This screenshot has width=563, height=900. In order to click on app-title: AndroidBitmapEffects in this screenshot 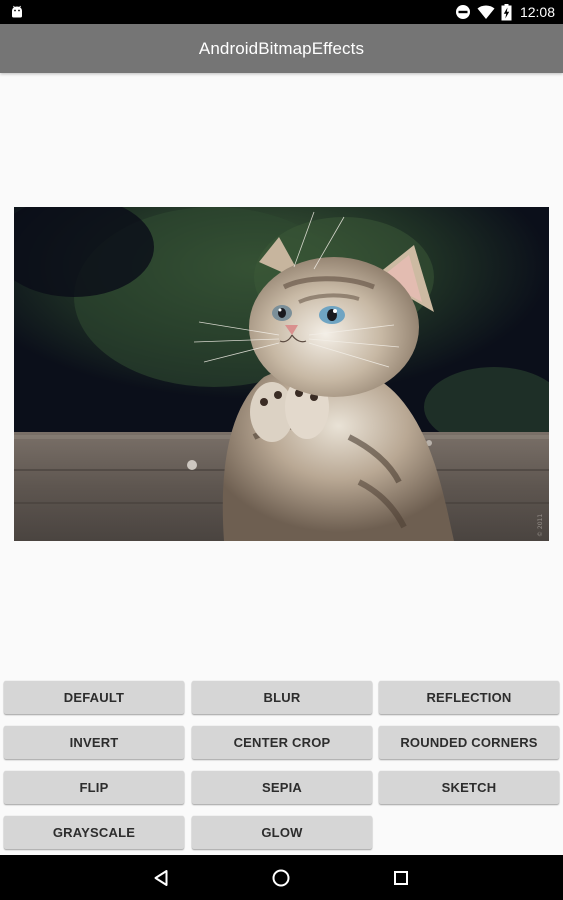, I will do `click(281, 48)`.